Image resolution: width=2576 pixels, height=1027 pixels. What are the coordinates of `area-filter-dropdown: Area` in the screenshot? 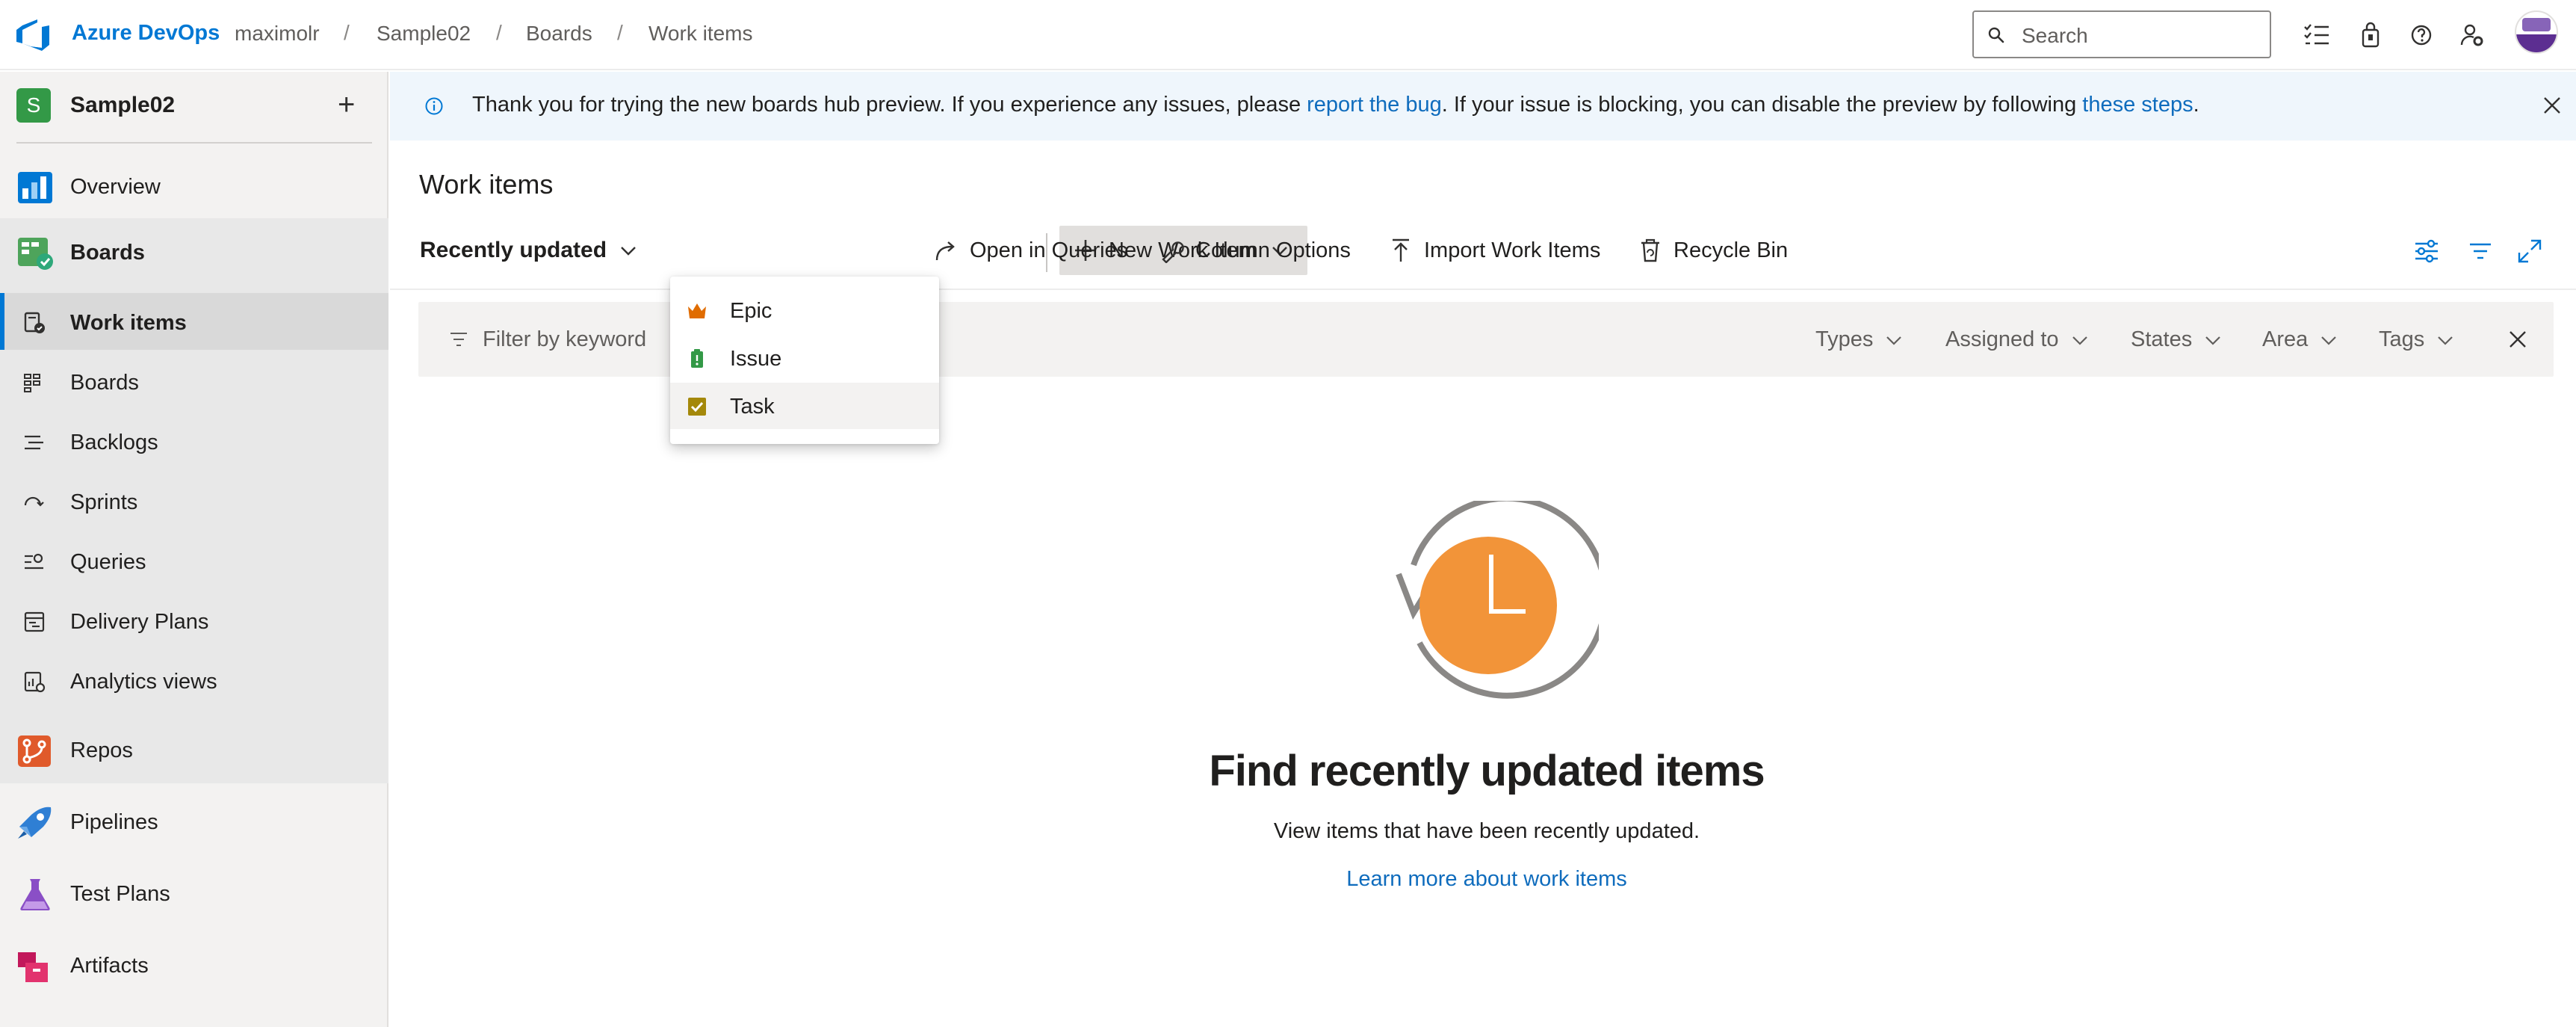 It's located at (2300, 339).